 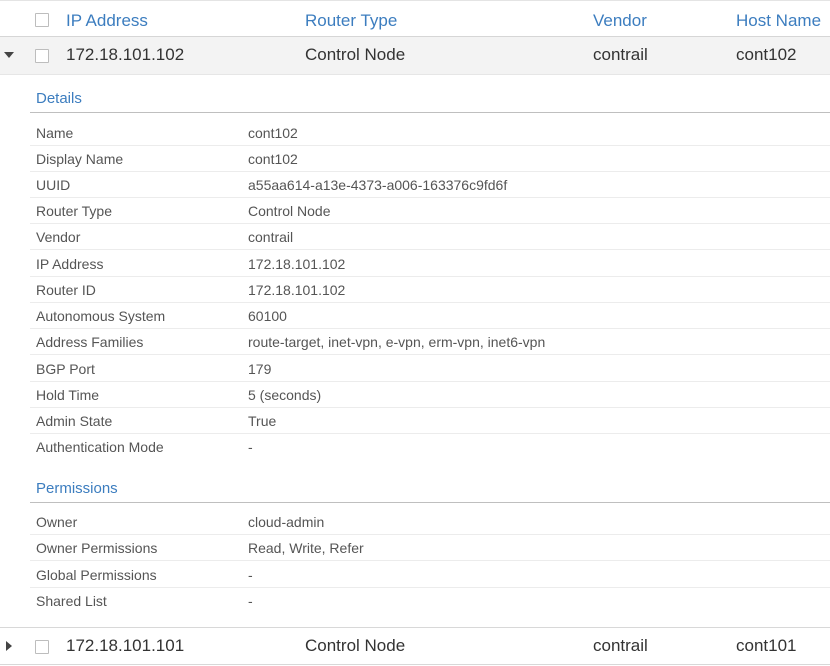 What do you see at coordinates (250, 447) in the screenshot?
I see `detail-value: -` at bounding box center [250, 447].